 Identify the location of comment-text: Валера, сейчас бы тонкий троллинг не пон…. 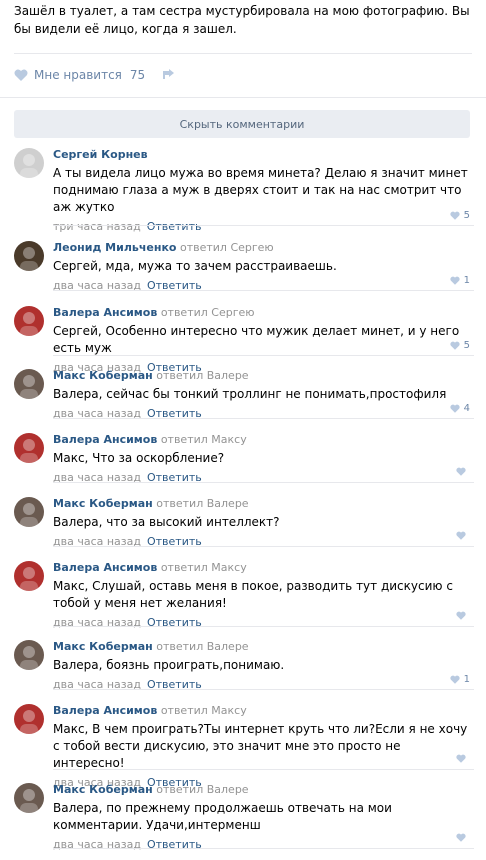
(250, 394).